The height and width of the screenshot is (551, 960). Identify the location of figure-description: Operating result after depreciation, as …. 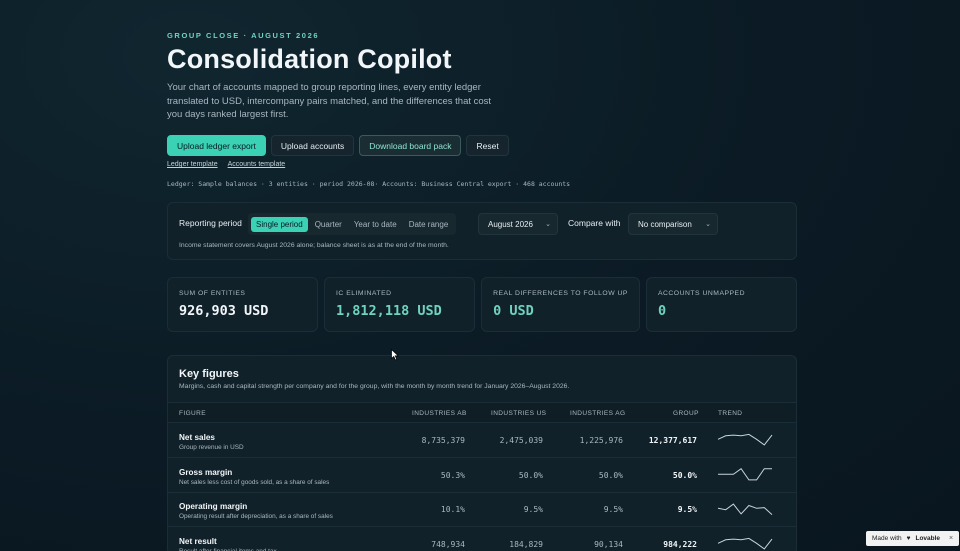
(256, 516).